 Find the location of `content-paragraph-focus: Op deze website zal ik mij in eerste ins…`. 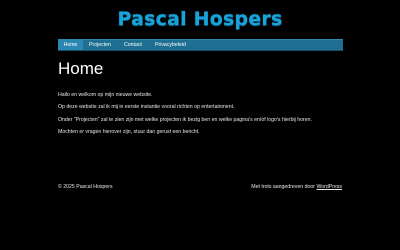

content-paragraph-focus: Op deze website zal ik mij in eerste ins… is located at coordinates (146, 107).